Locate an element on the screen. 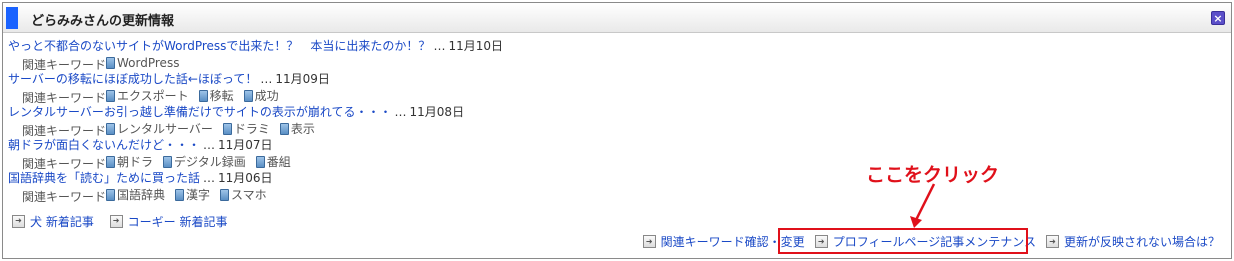  highlight-box is located at coordinates (903, 241).